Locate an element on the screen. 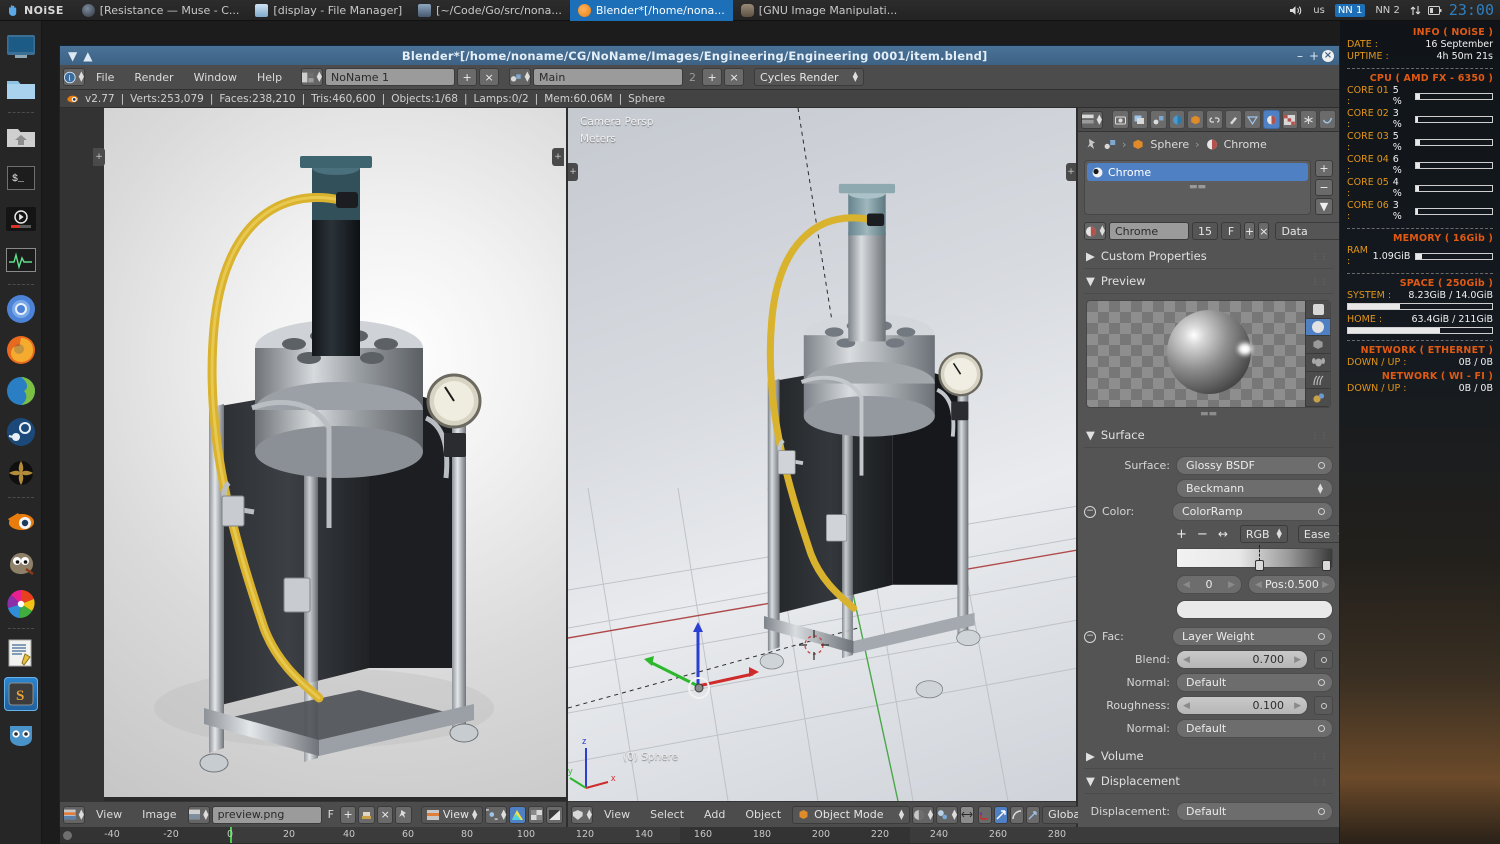 Image resolution: width=1500 pixels, height=844 pixels. screen-layout-icon-button: ▲ ▼ is located at coordinates (312, 77).